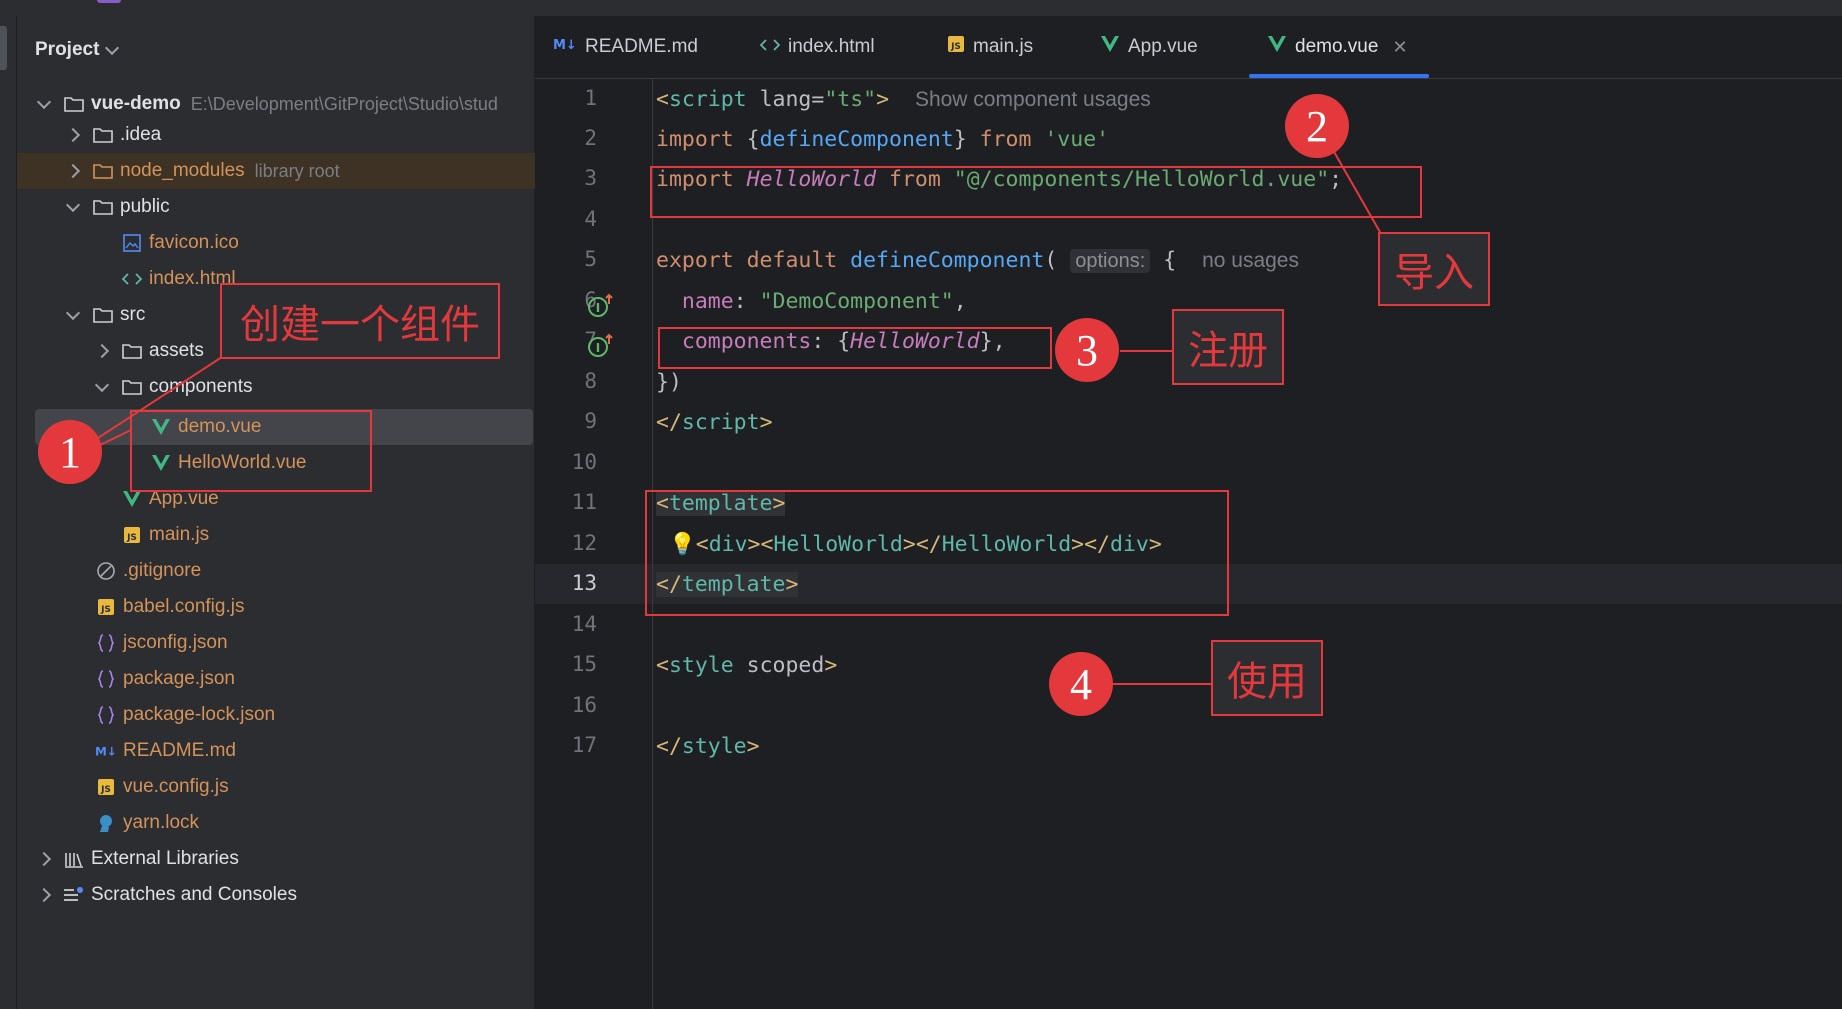 The image size is (1842, 1009). What do you see at coordinates (937, 553) in the screenshot?
I see `highlight-box-use` at bounding box center [937, 553].